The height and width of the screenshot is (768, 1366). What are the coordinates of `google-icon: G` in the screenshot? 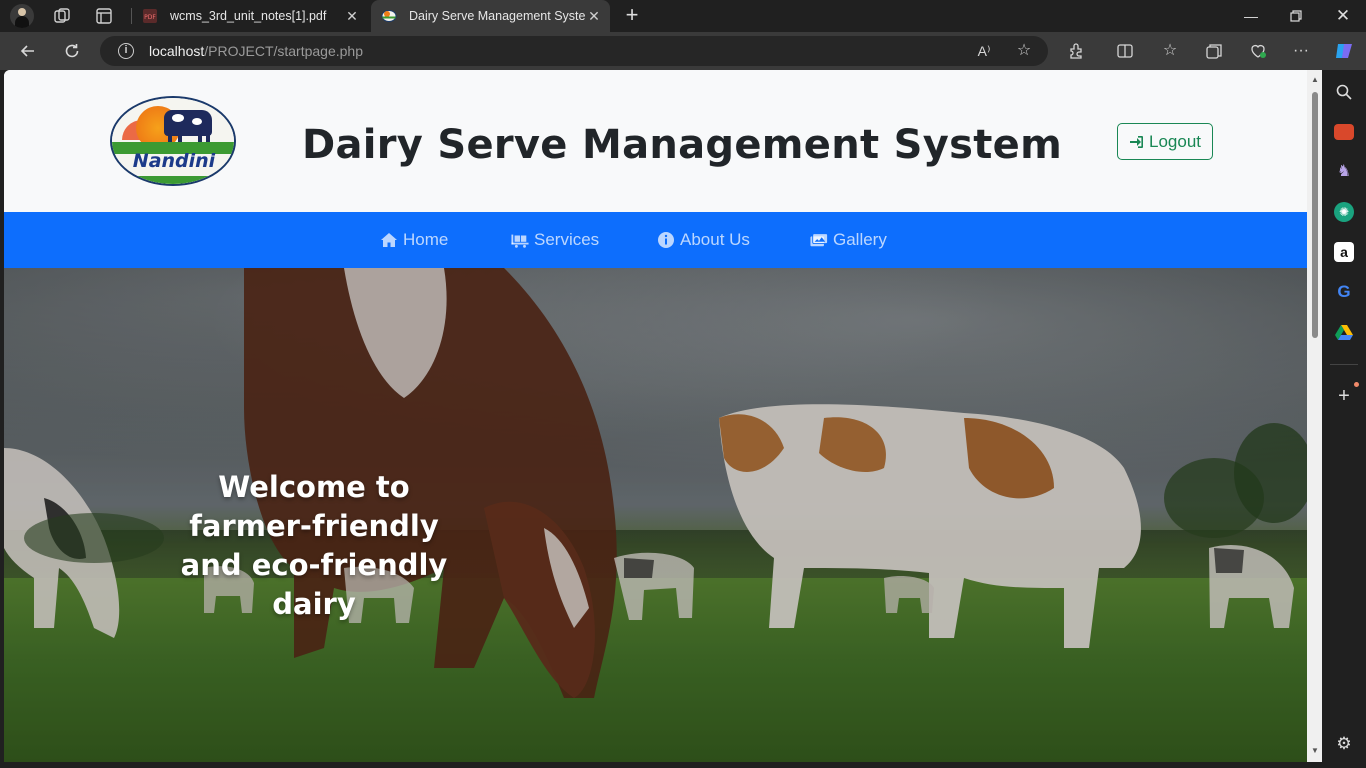 It's located at (1344, 292).